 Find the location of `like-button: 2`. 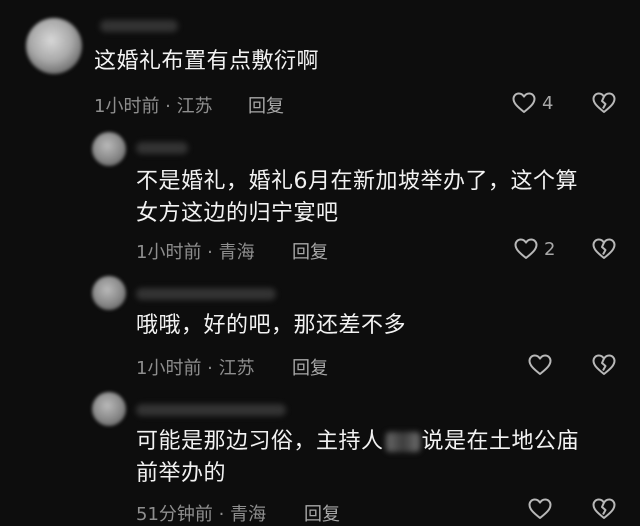

like-button: 2 is located at coordinates (534, 249).